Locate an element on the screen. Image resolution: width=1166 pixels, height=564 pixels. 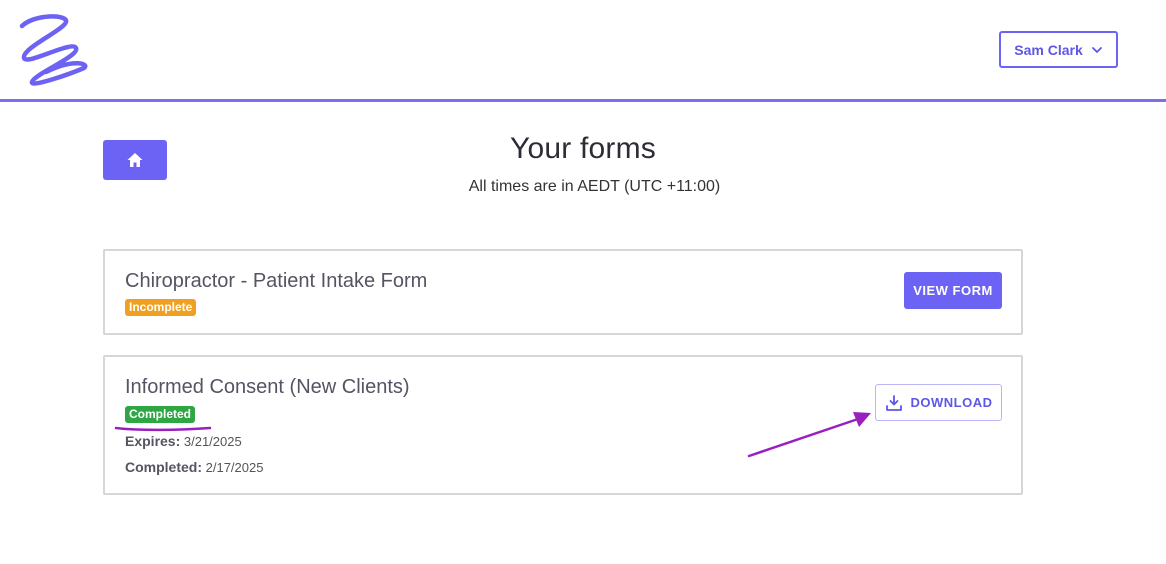
page-title: Your forms is located at coordinates (583, 148).